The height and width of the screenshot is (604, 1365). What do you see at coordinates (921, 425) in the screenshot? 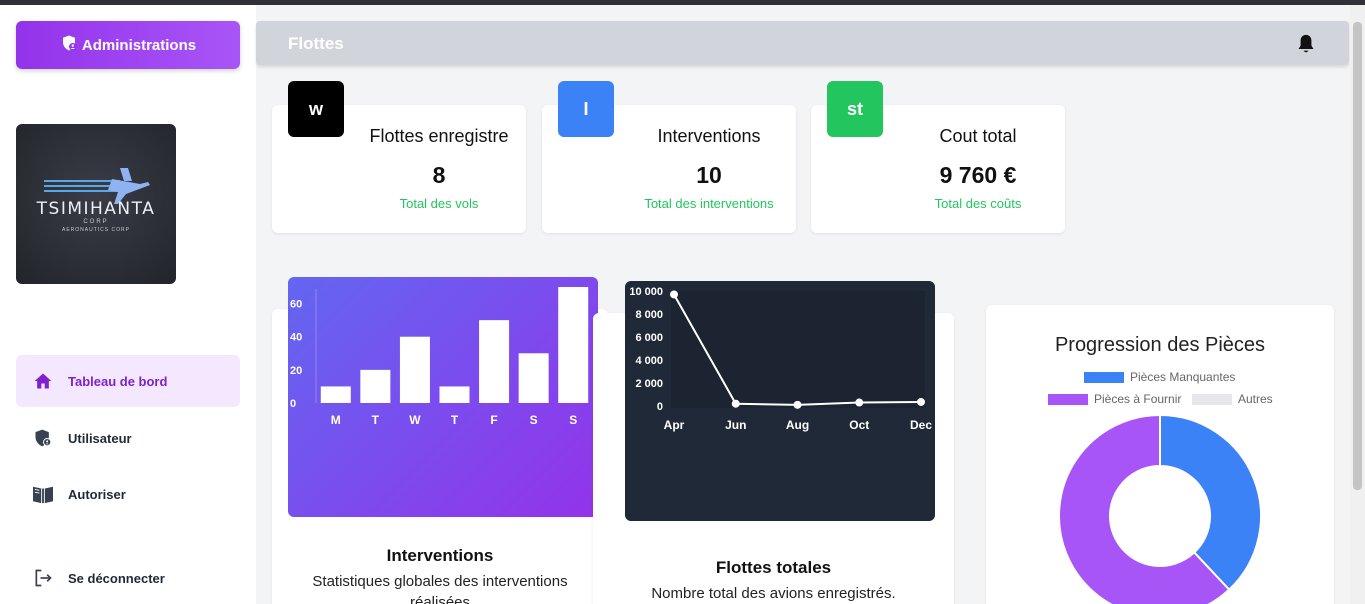
I see `x-tick-label: Dec` at bounding box center [921, 425].